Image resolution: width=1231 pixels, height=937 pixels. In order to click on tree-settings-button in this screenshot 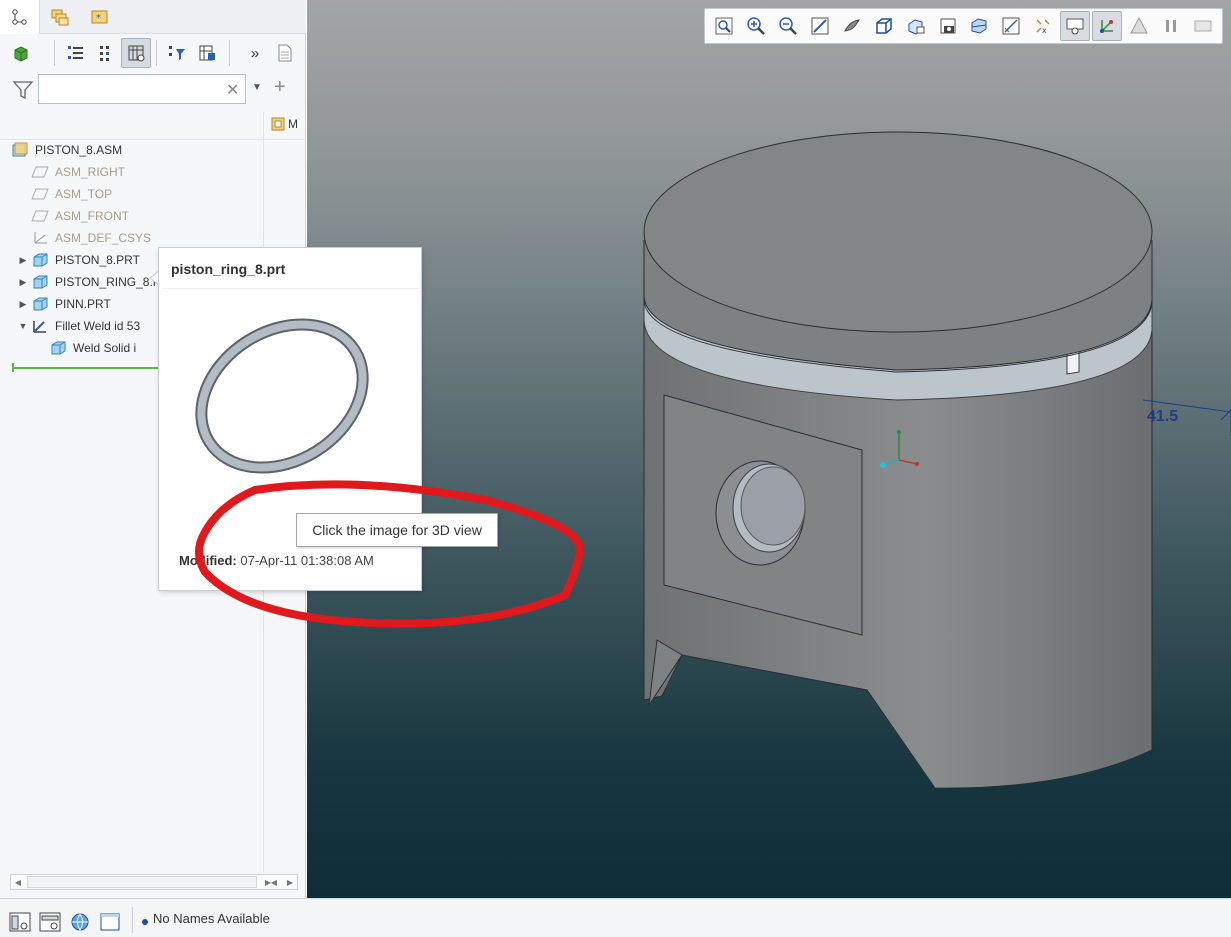, I will do `click(207, 53)`.